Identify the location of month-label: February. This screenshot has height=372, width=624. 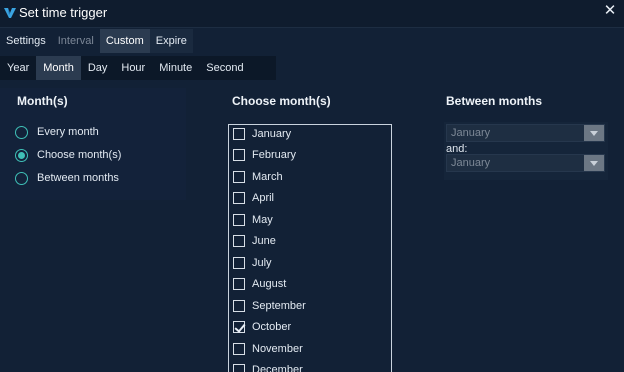
(274, 155).